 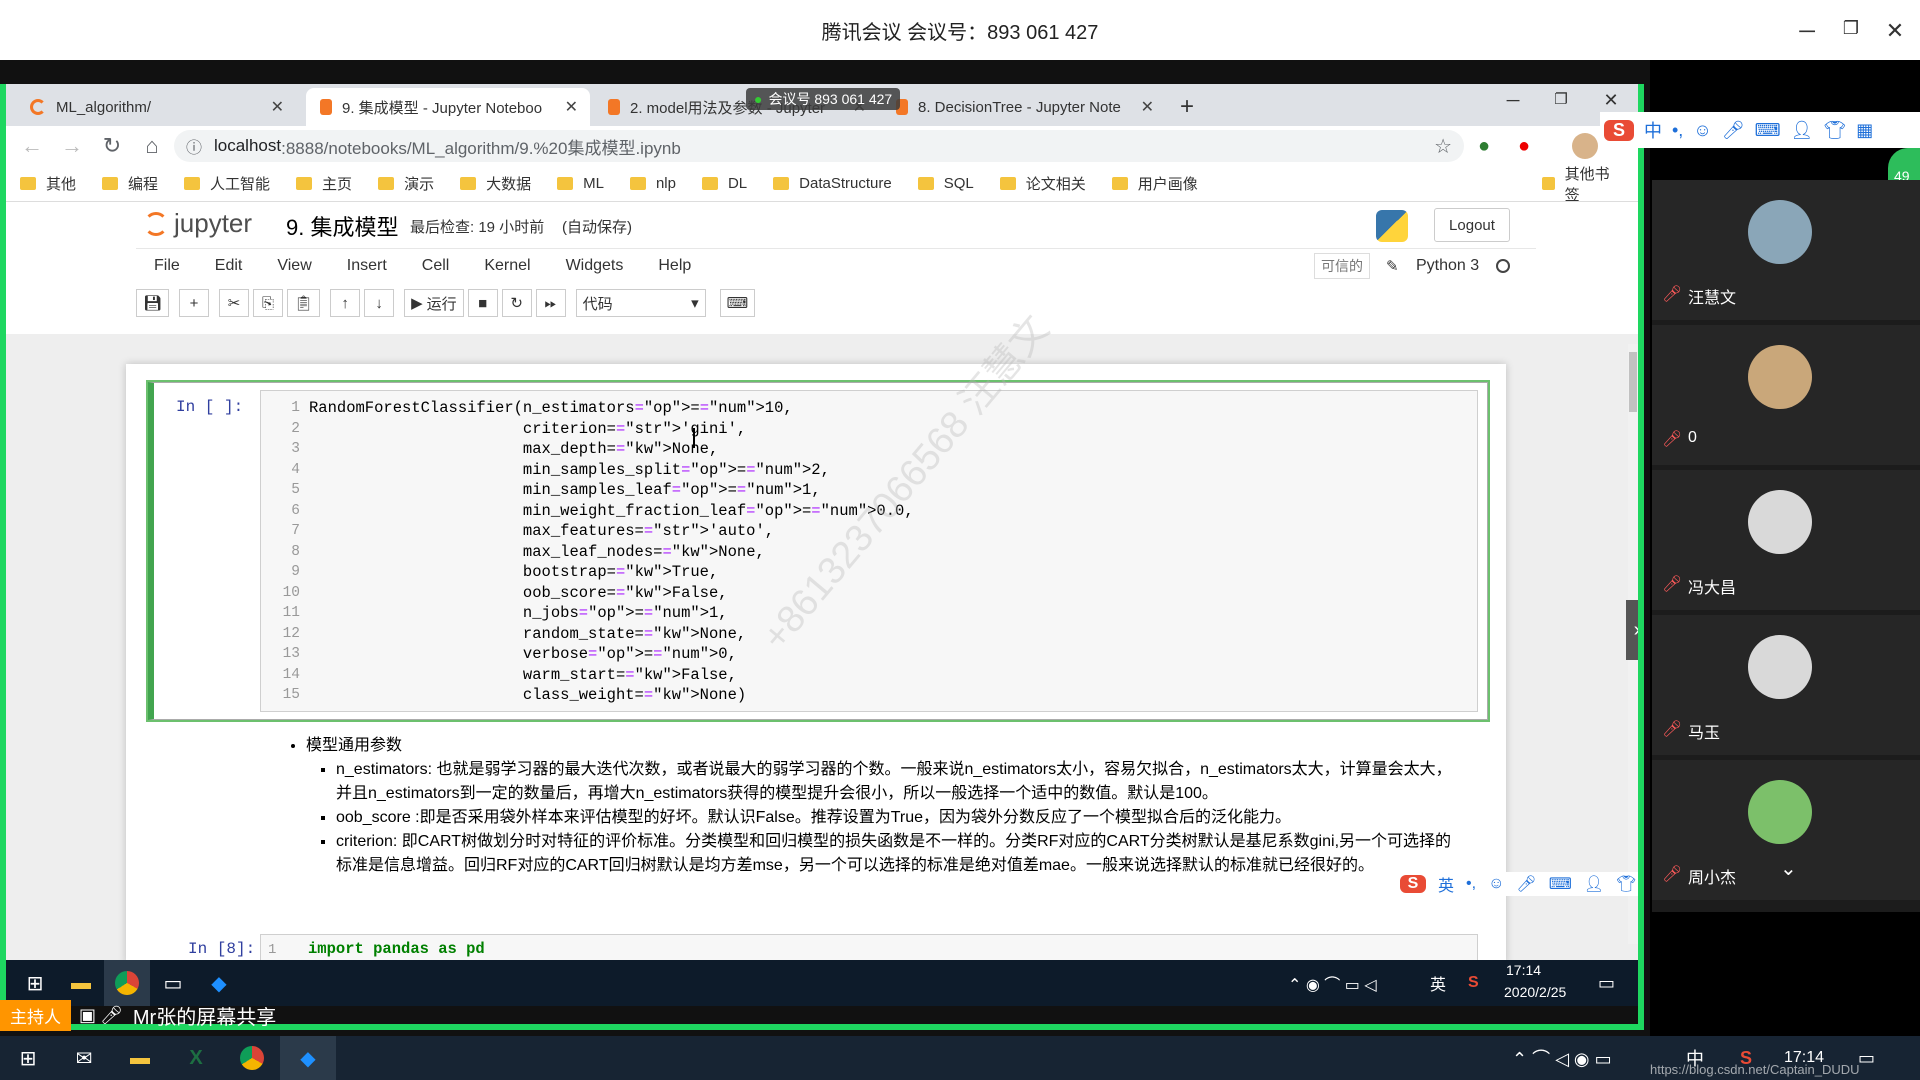 I want to click on participant-card: 🎤︎ 周小杰 ⌄, so click(x=1786, y=830).